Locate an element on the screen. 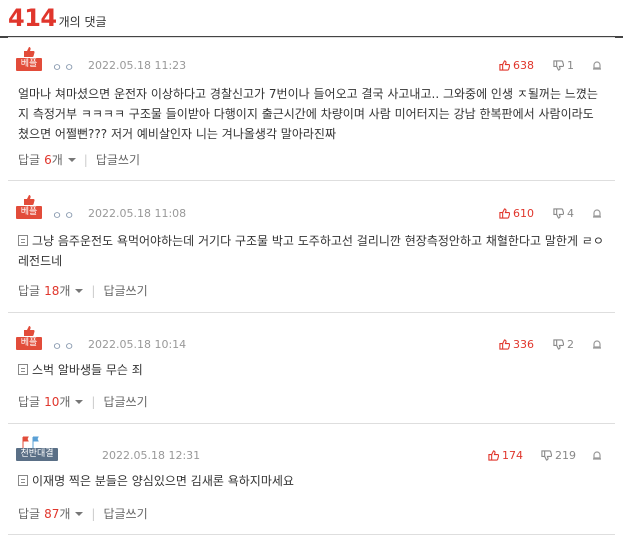 The width and height of the screenshot is (623, 541). comment-footer: 답글 6개 | 답글쓰기 is located at coordinates (79, 159).